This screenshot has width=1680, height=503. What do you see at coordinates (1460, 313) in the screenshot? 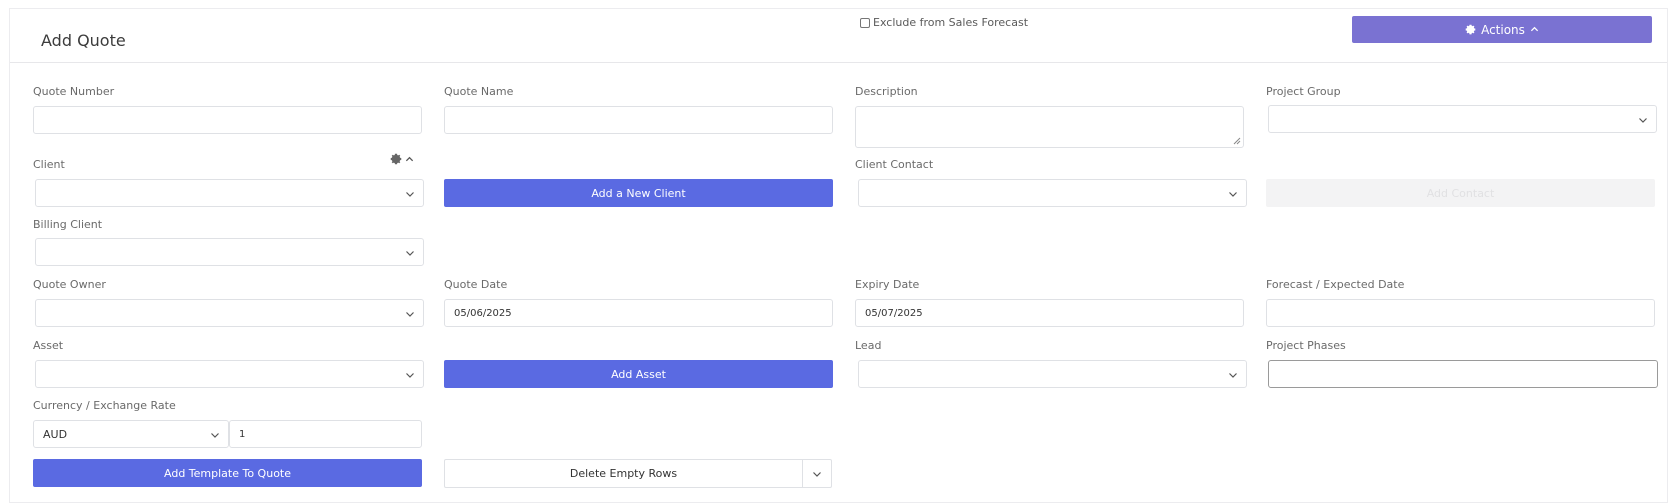
I see `forecast-date-input` at bounding box center [1460, 313].